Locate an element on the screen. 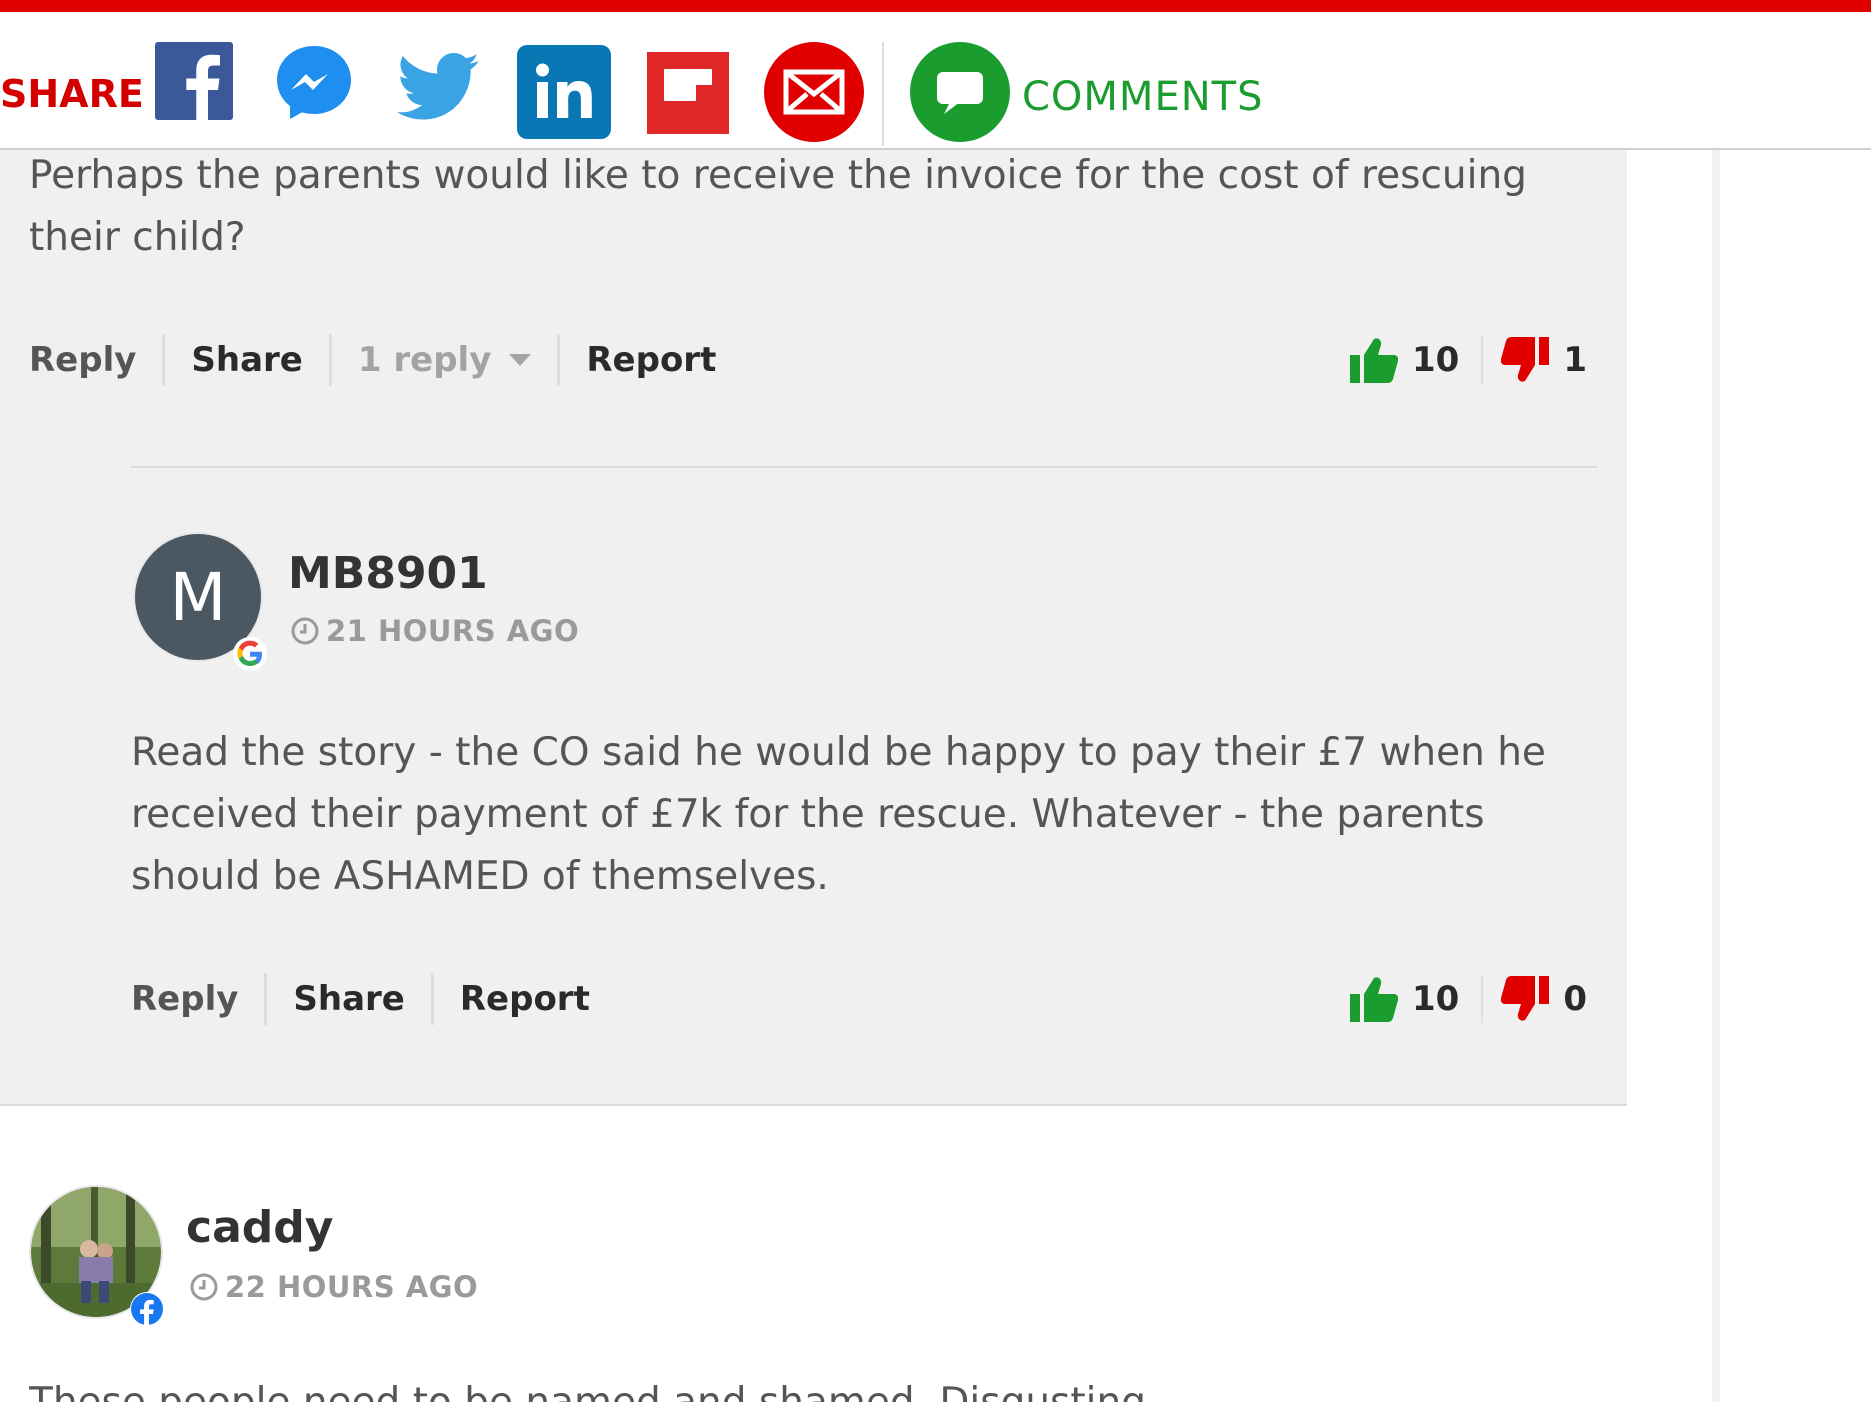  avatar-letter: M is located at coordinates (198, 597).